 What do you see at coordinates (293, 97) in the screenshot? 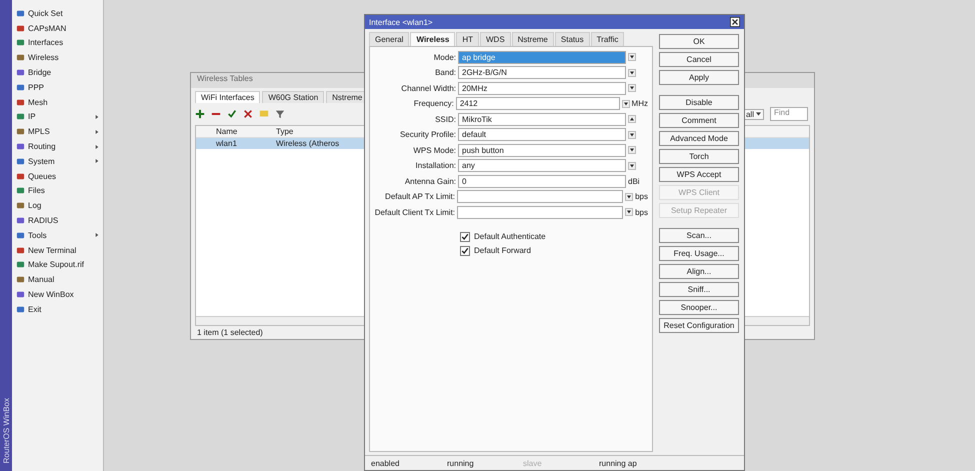
I see `tab: W60G Station` at bounding box center [293, 97].